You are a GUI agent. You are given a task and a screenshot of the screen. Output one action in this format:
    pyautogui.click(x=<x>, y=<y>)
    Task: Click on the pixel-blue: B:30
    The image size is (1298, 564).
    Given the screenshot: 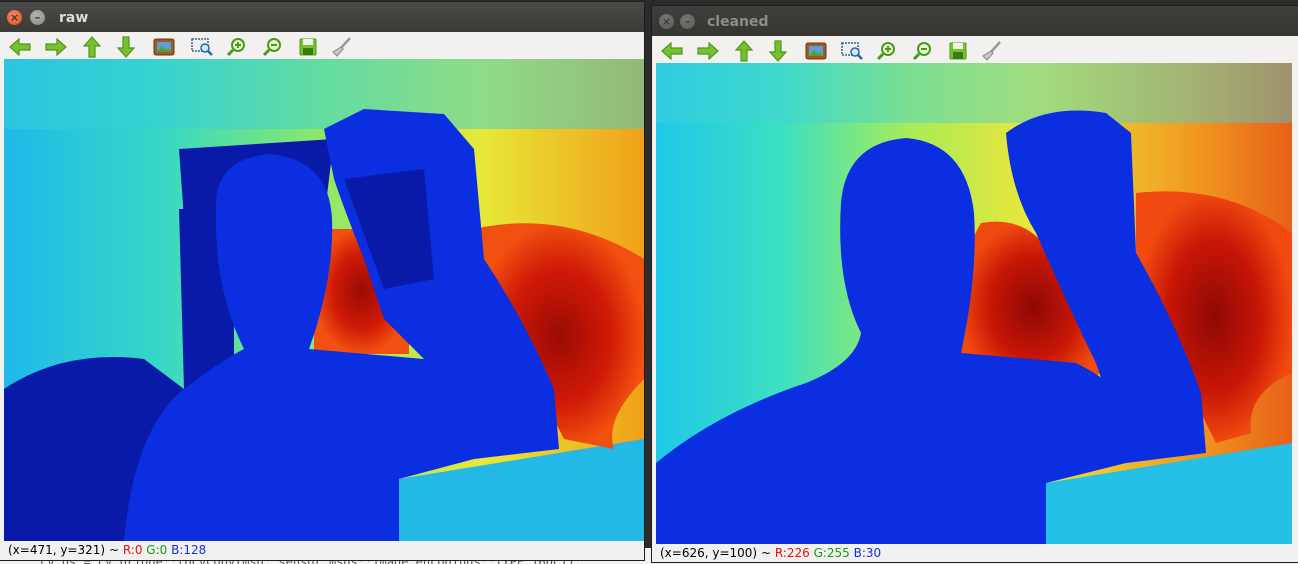 What is the action you would take?
    pyautogui.click(x=867, y=553)
    